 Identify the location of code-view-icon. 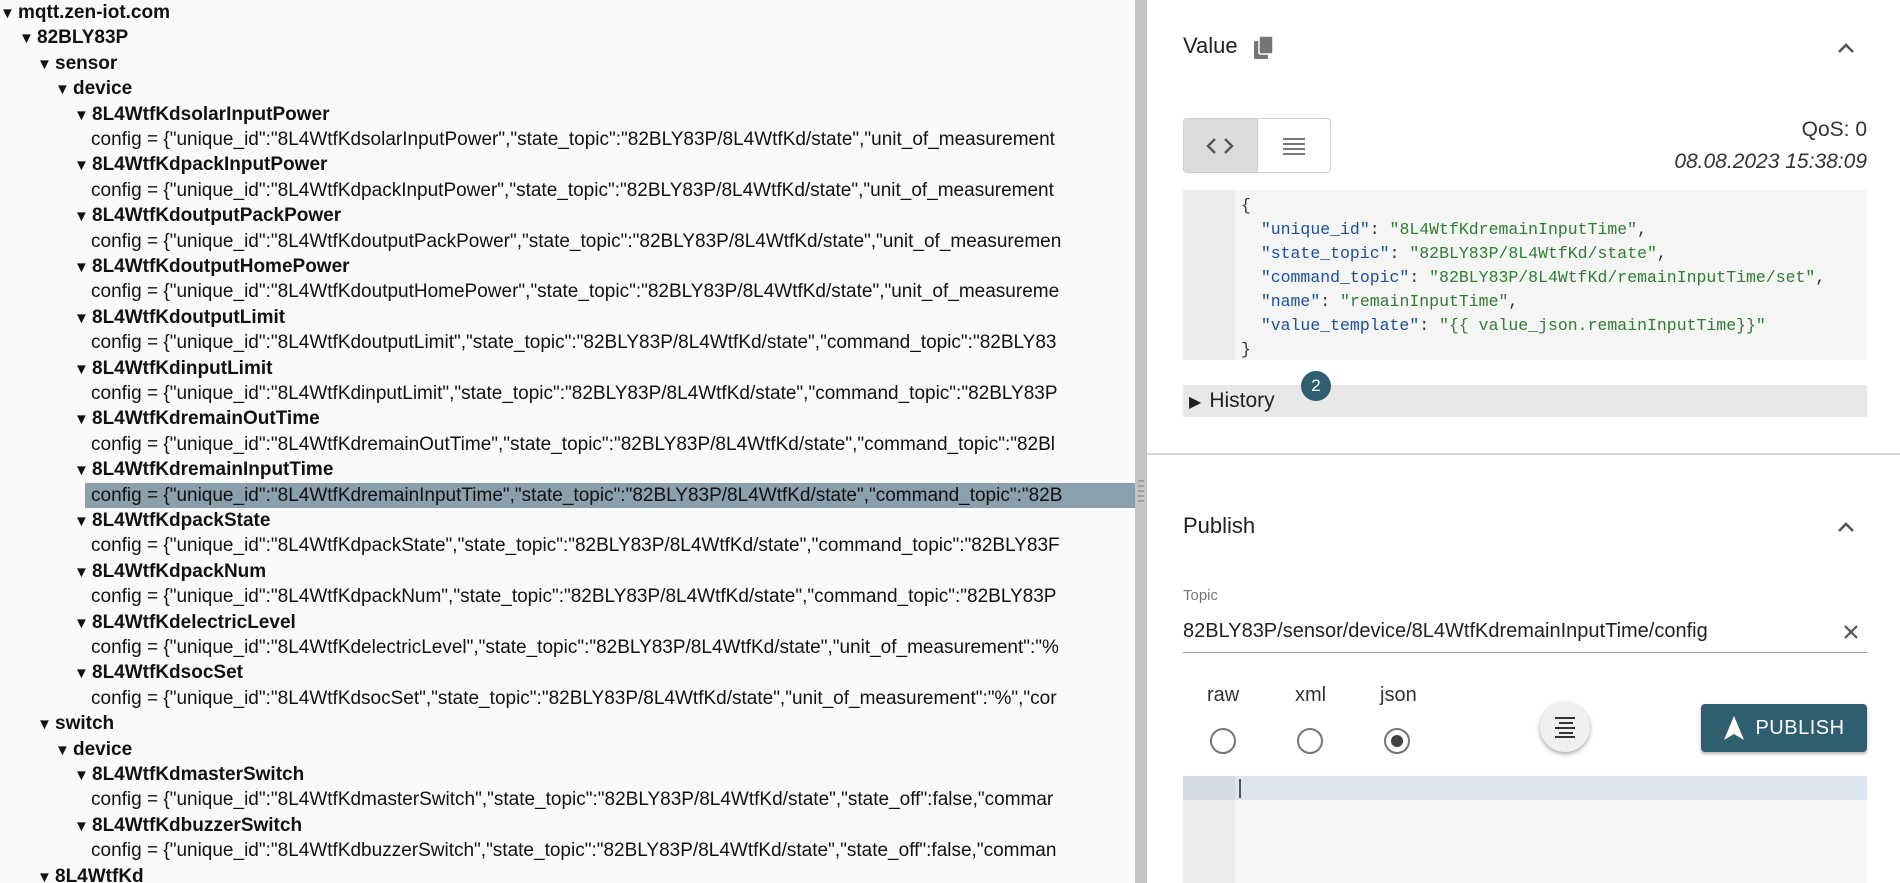
(1220, 145).